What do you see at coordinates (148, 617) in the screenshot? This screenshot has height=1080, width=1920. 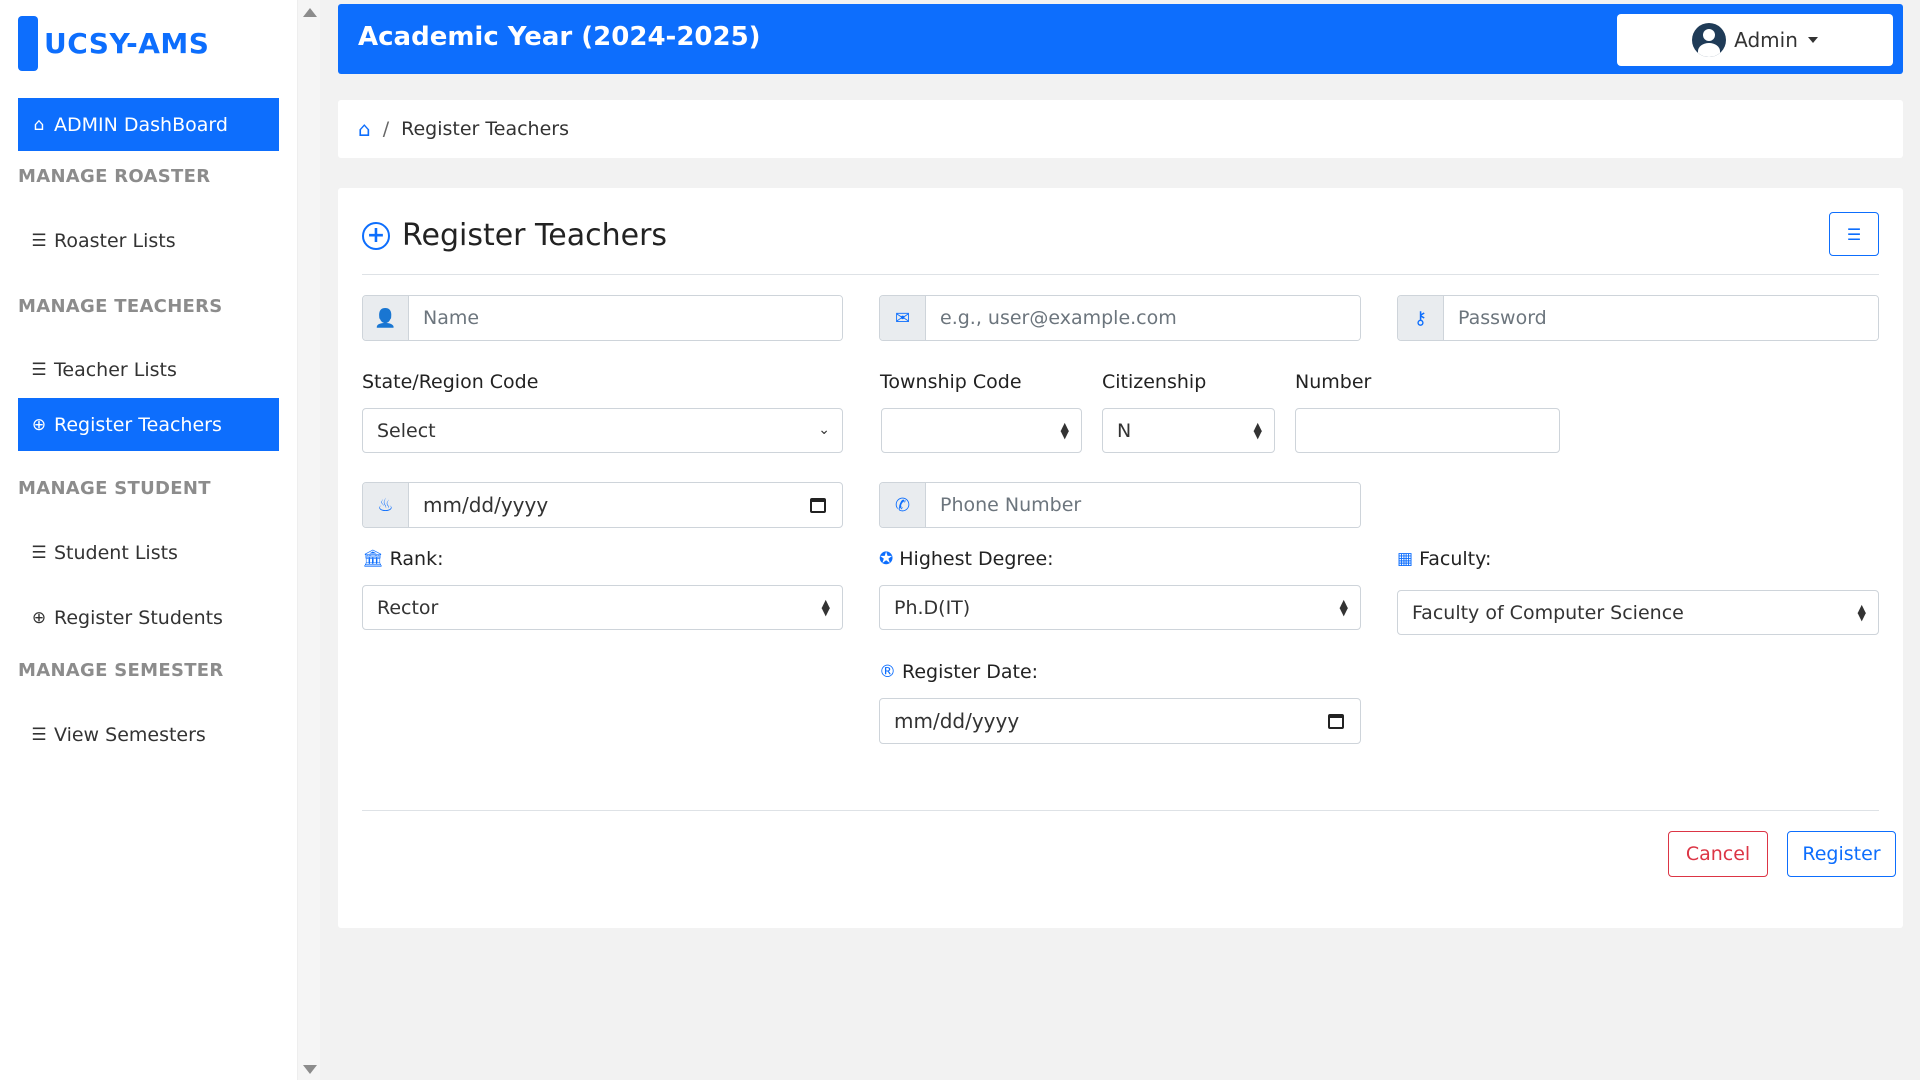 I see `sidebar-item-register-students: ⊕ Register Students` at bounding box center [148, 617].